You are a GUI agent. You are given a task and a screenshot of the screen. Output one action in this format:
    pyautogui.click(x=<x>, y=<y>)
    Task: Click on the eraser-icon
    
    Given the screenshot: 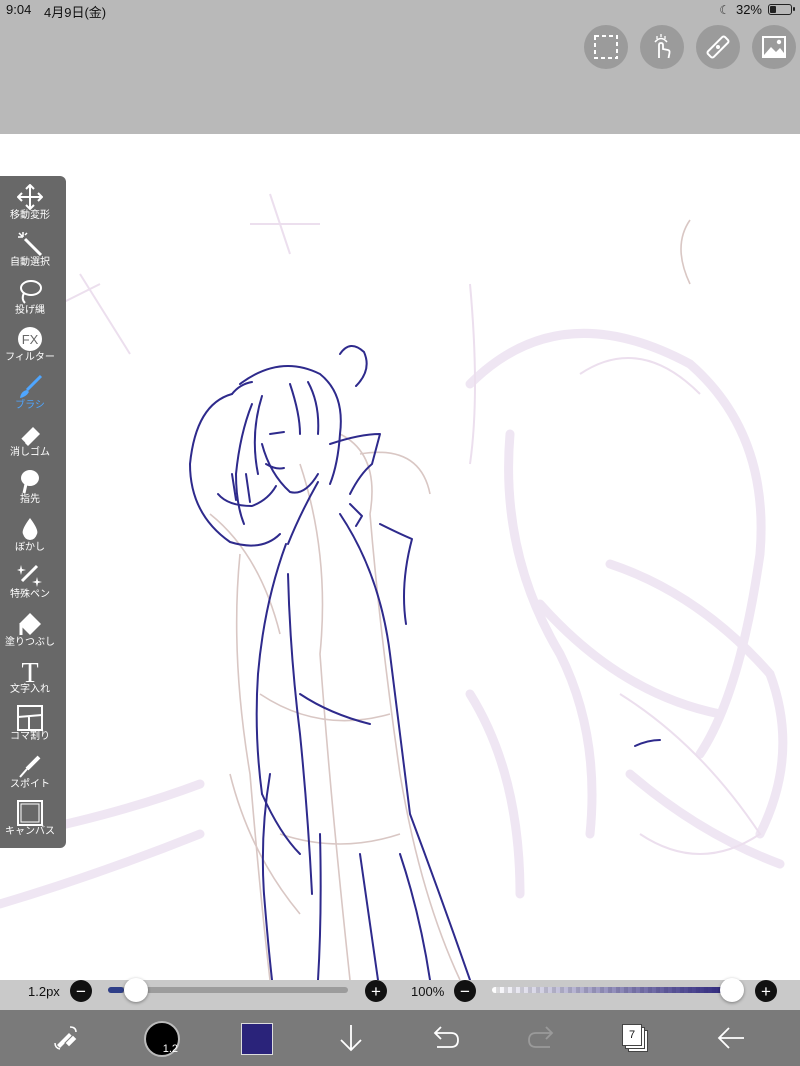 What is the action you would take?
    pyautogui.click(x=30, y=434)
    